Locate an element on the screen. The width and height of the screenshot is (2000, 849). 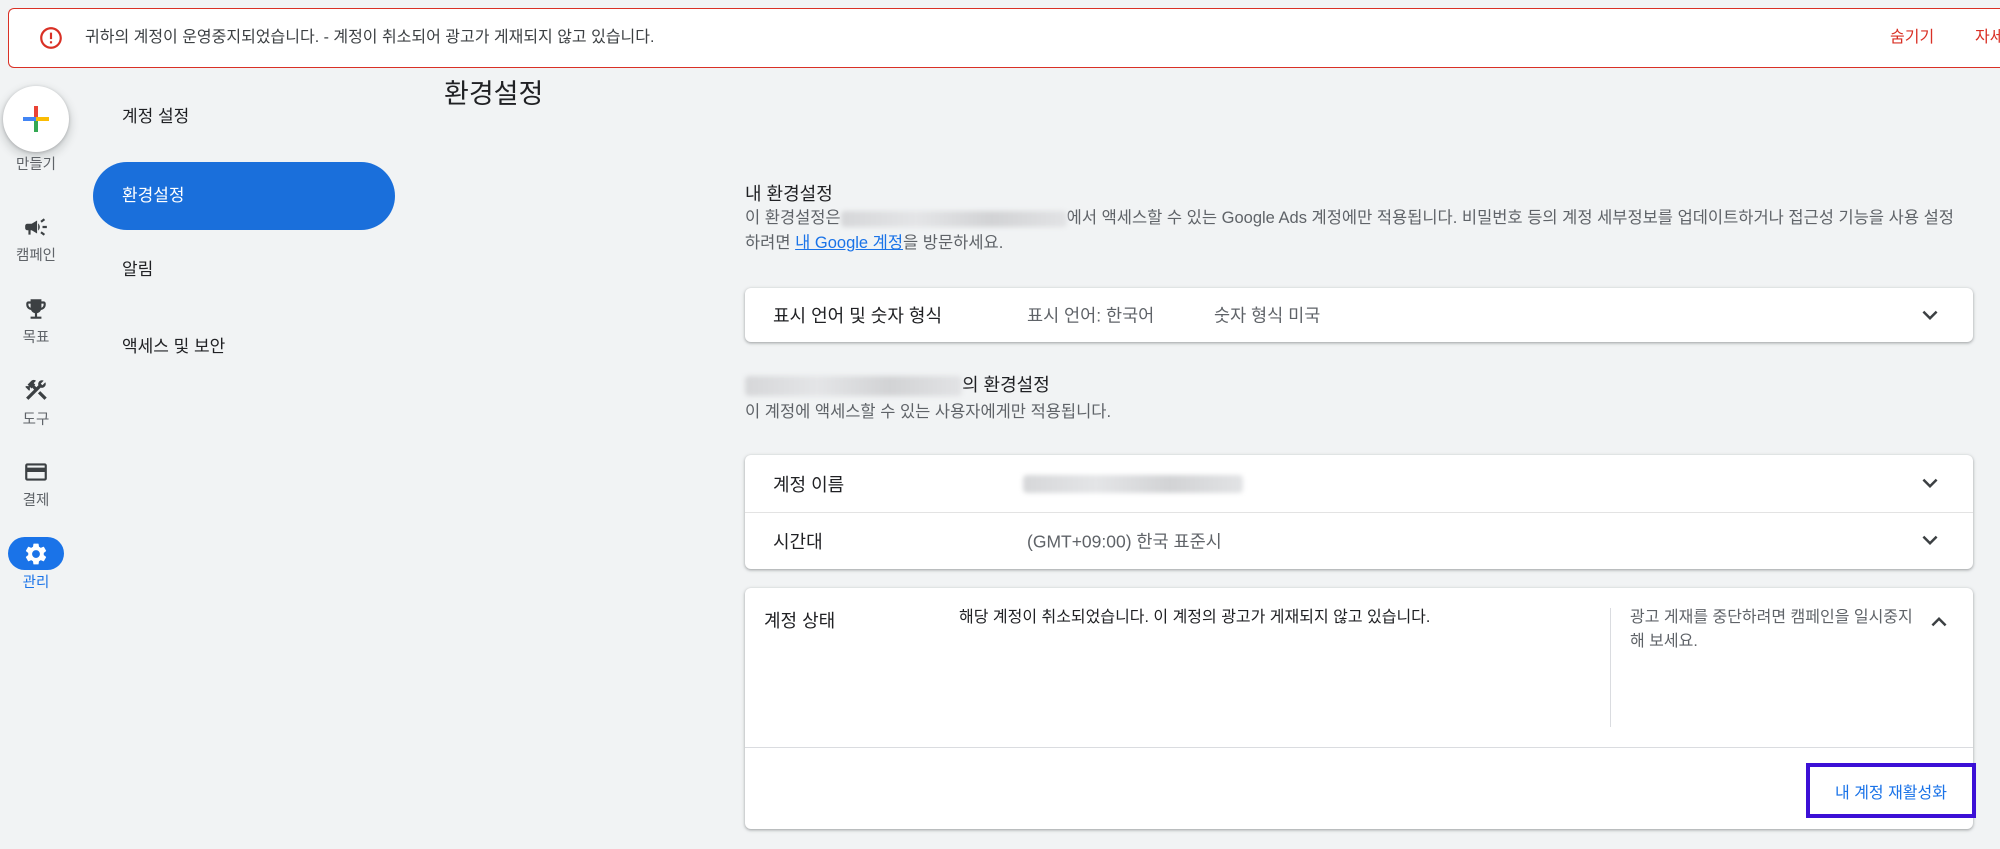
account-settings-card: 계정 이름 시간대 (GMT+09:00) 한국 표준시 is located at coordinates (1359, 512).